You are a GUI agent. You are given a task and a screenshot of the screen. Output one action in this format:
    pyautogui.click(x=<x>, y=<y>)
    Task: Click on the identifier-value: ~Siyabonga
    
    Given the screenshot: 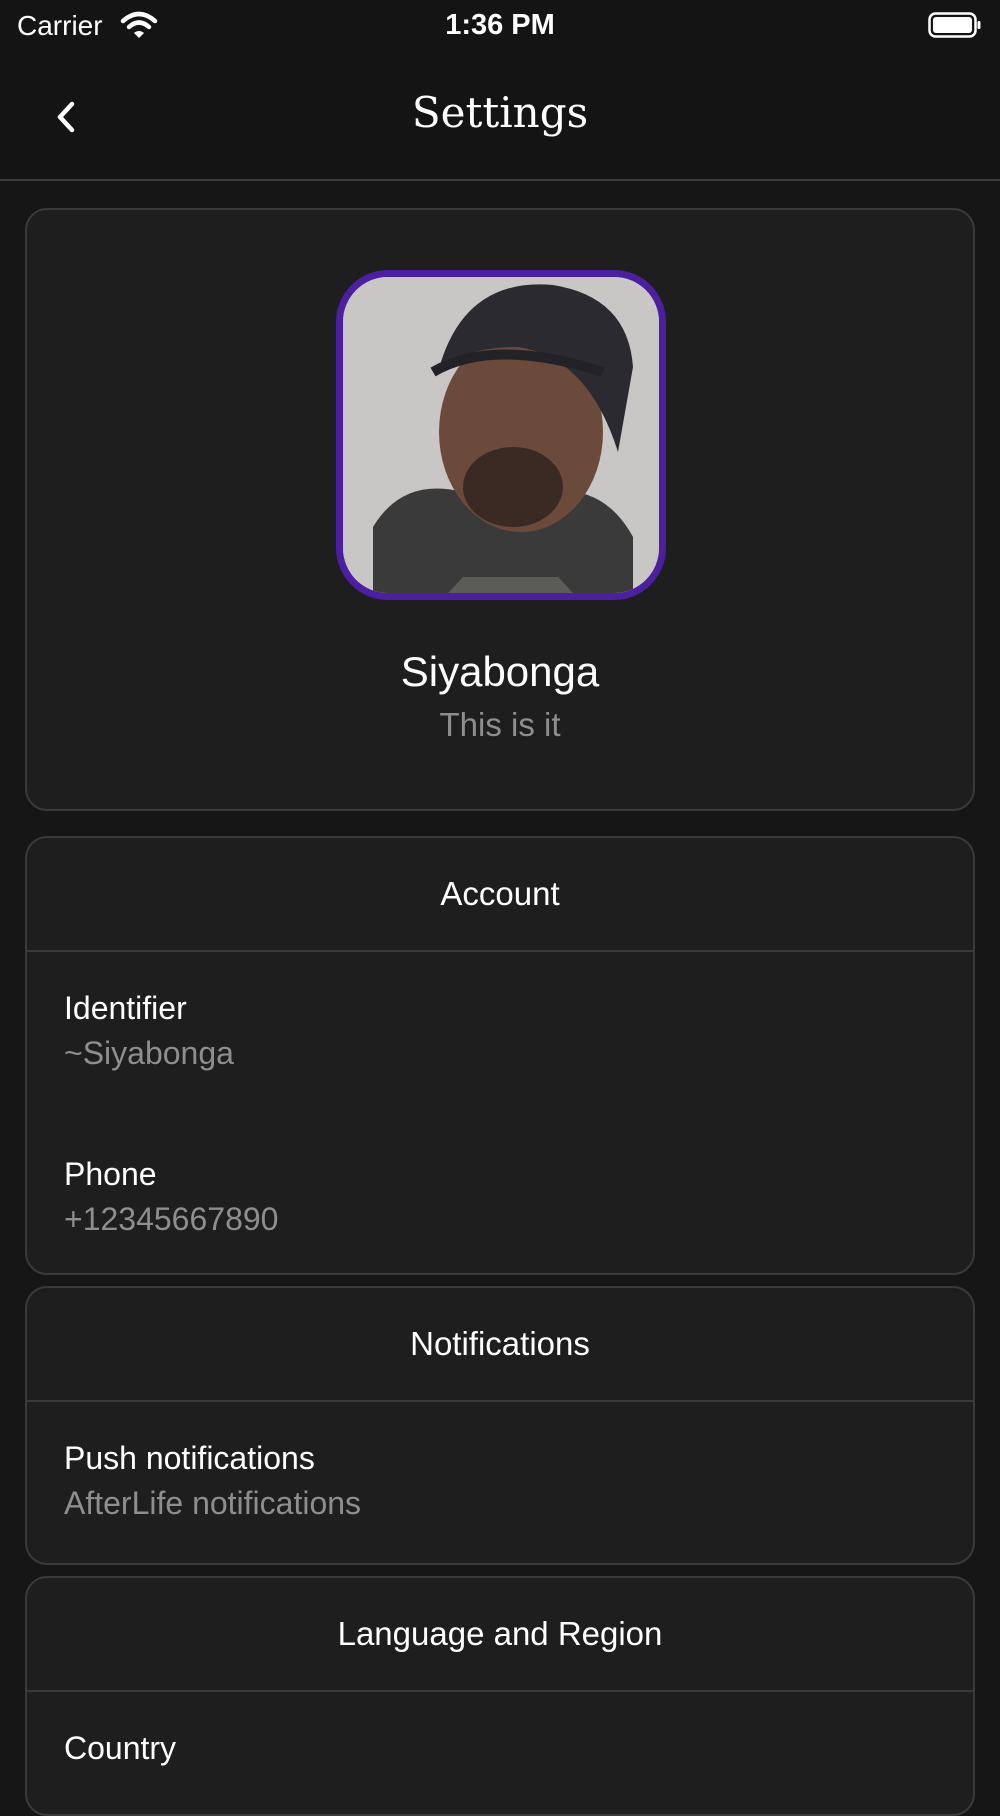 What is the action you would take?
    pyautogui.click(x=149, y=1053)
    